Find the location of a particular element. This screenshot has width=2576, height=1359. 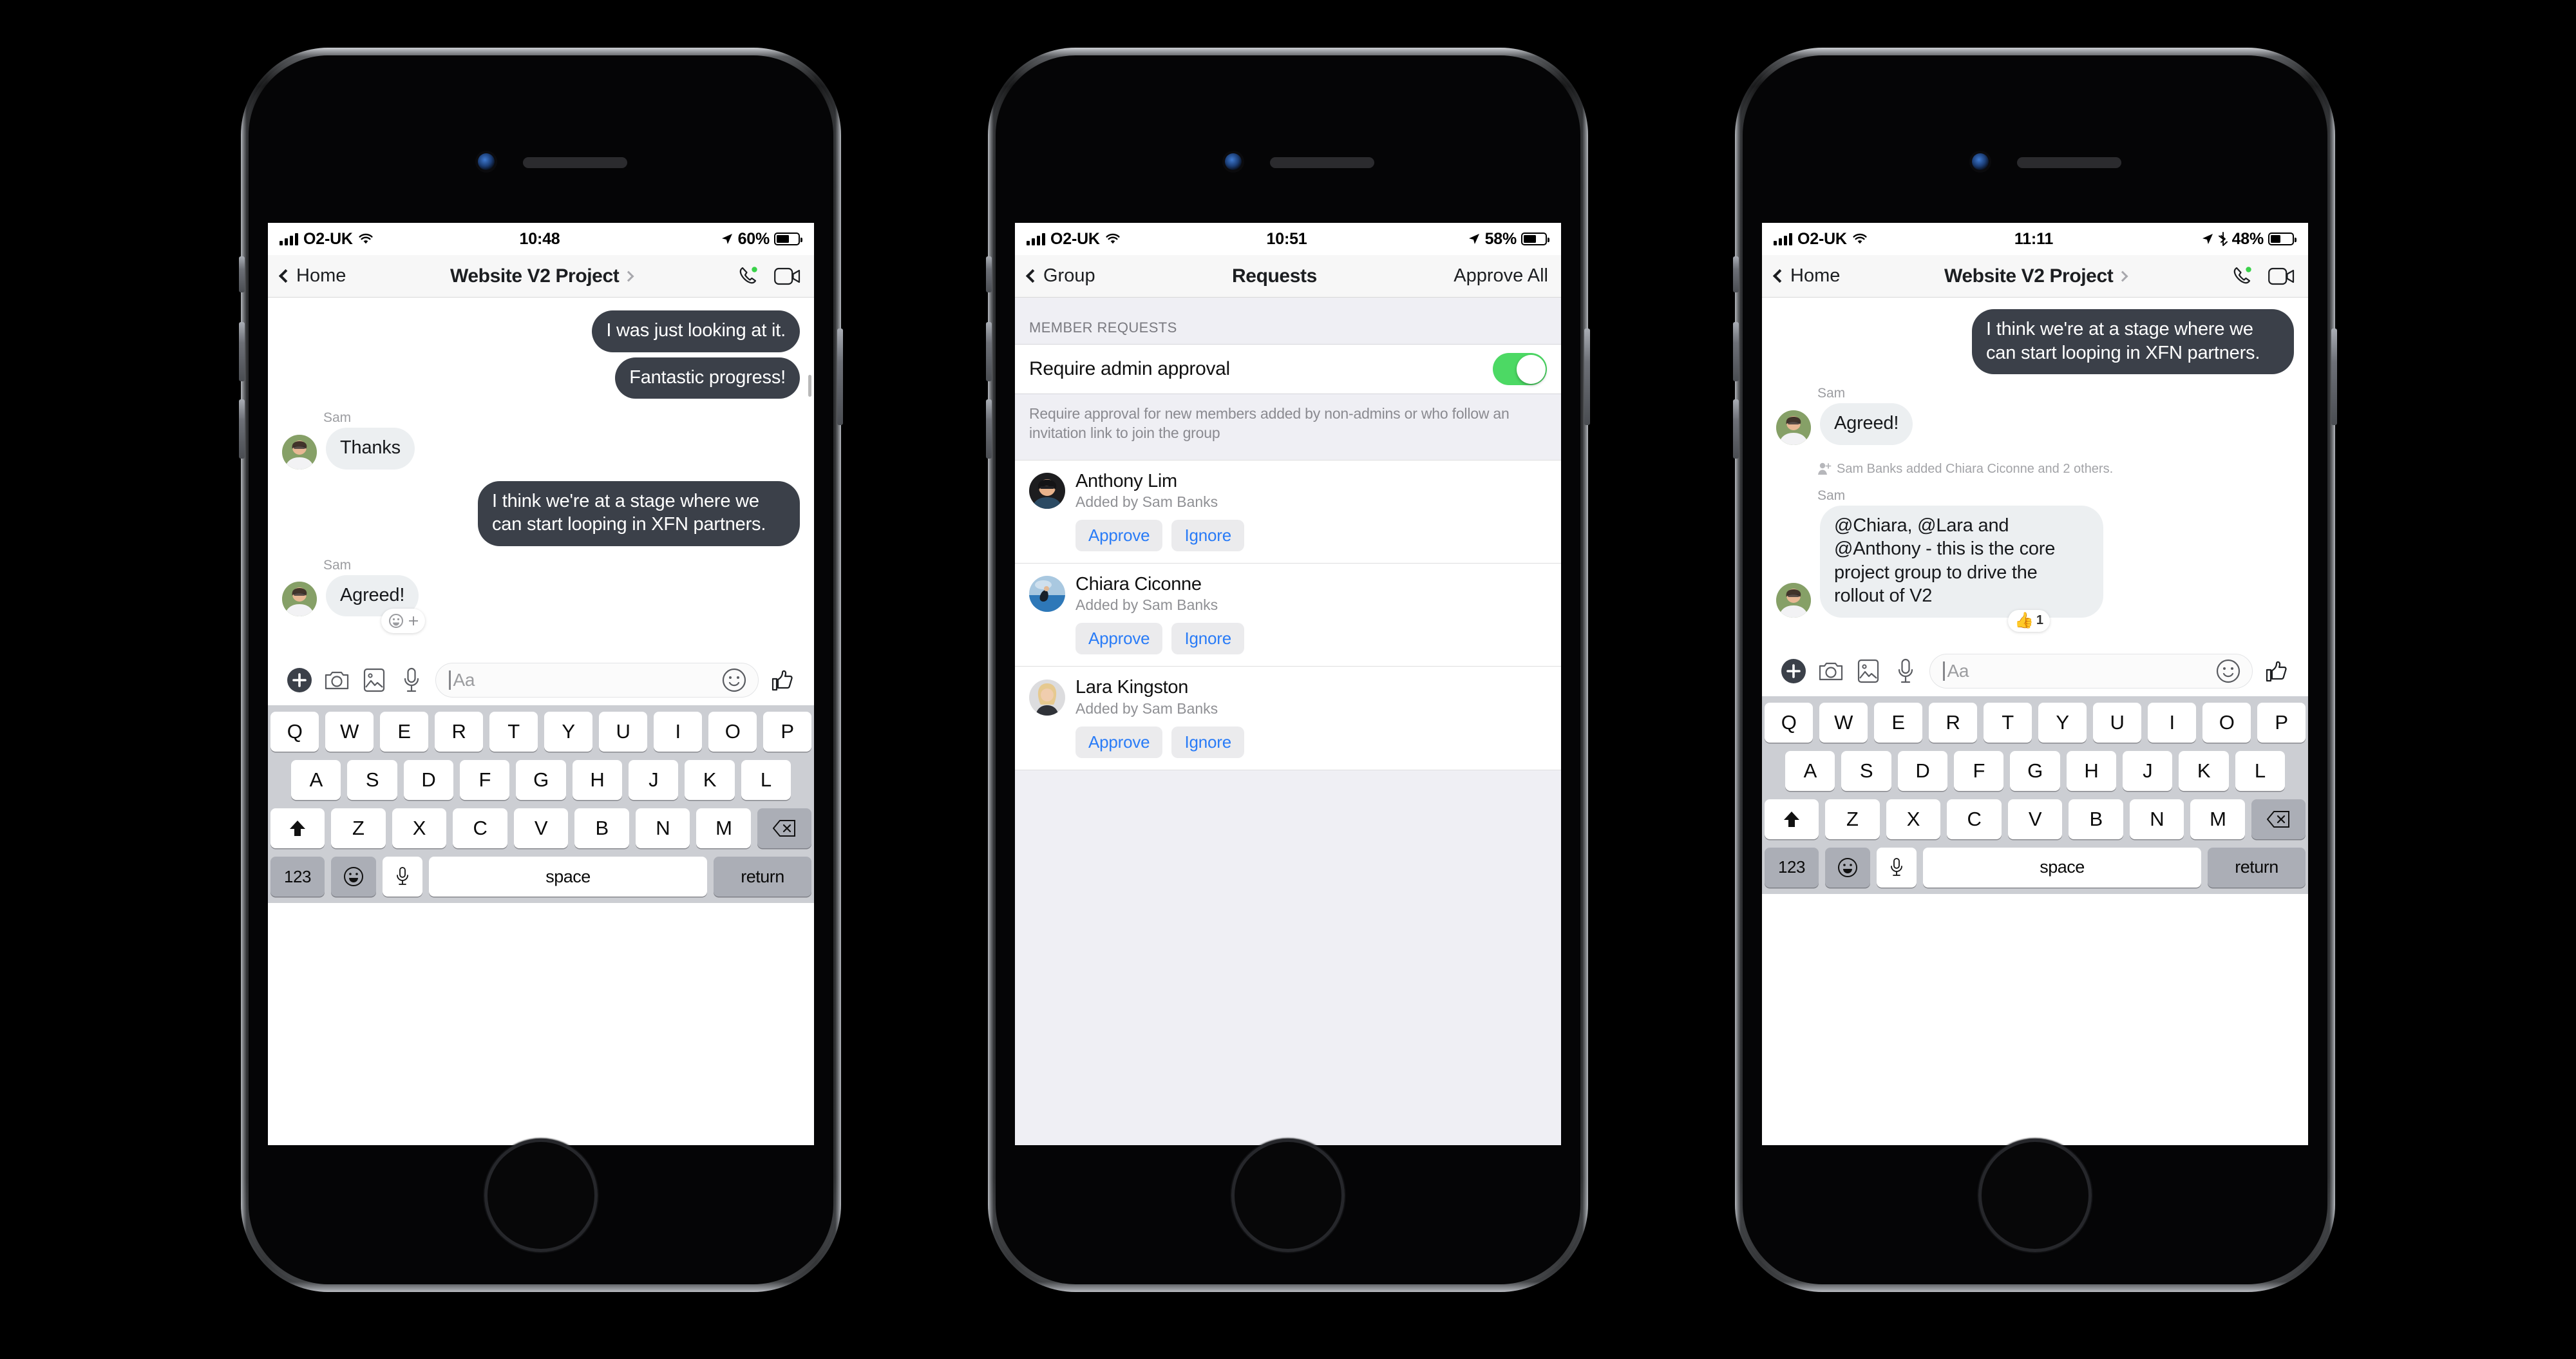

key-x: X is located at coordinates (419, 829).